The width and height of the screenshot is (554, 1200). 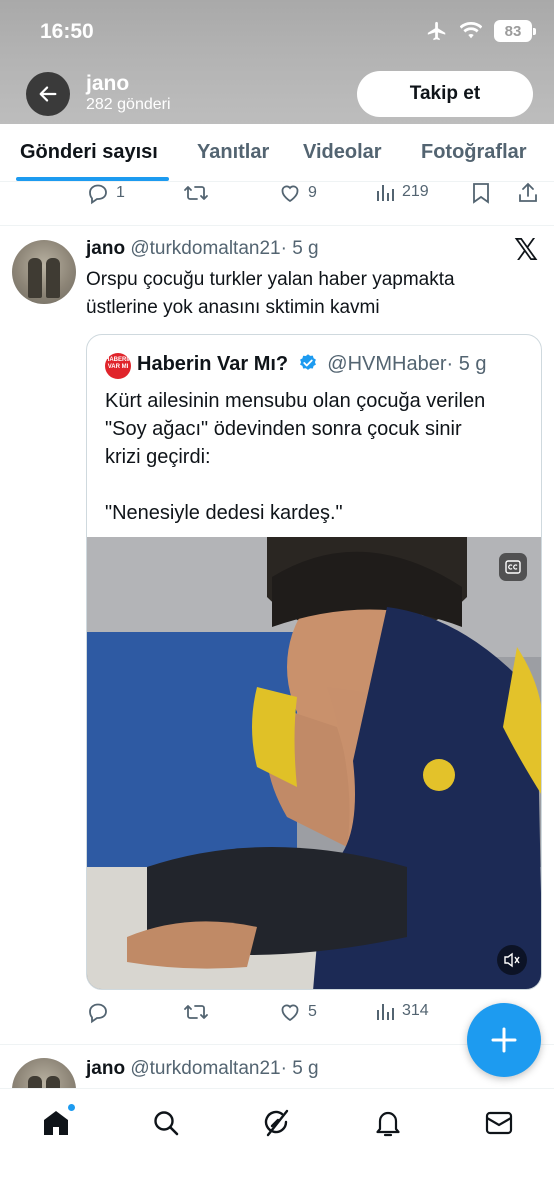 I want to click on post-count: 282 gönderi, so click(x=128, y=104).